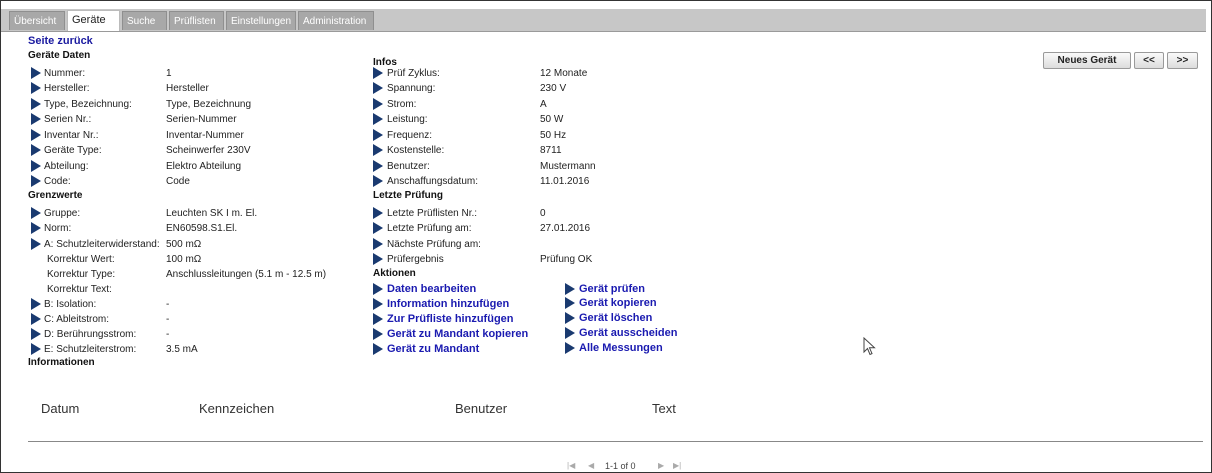 Image resolution: width=1212 pixels, height=473 pixels. What do you see at coordinates (60, 41) in the screenshot?
I see `back-link: Seite zurück` at bounding box center [60, 41].